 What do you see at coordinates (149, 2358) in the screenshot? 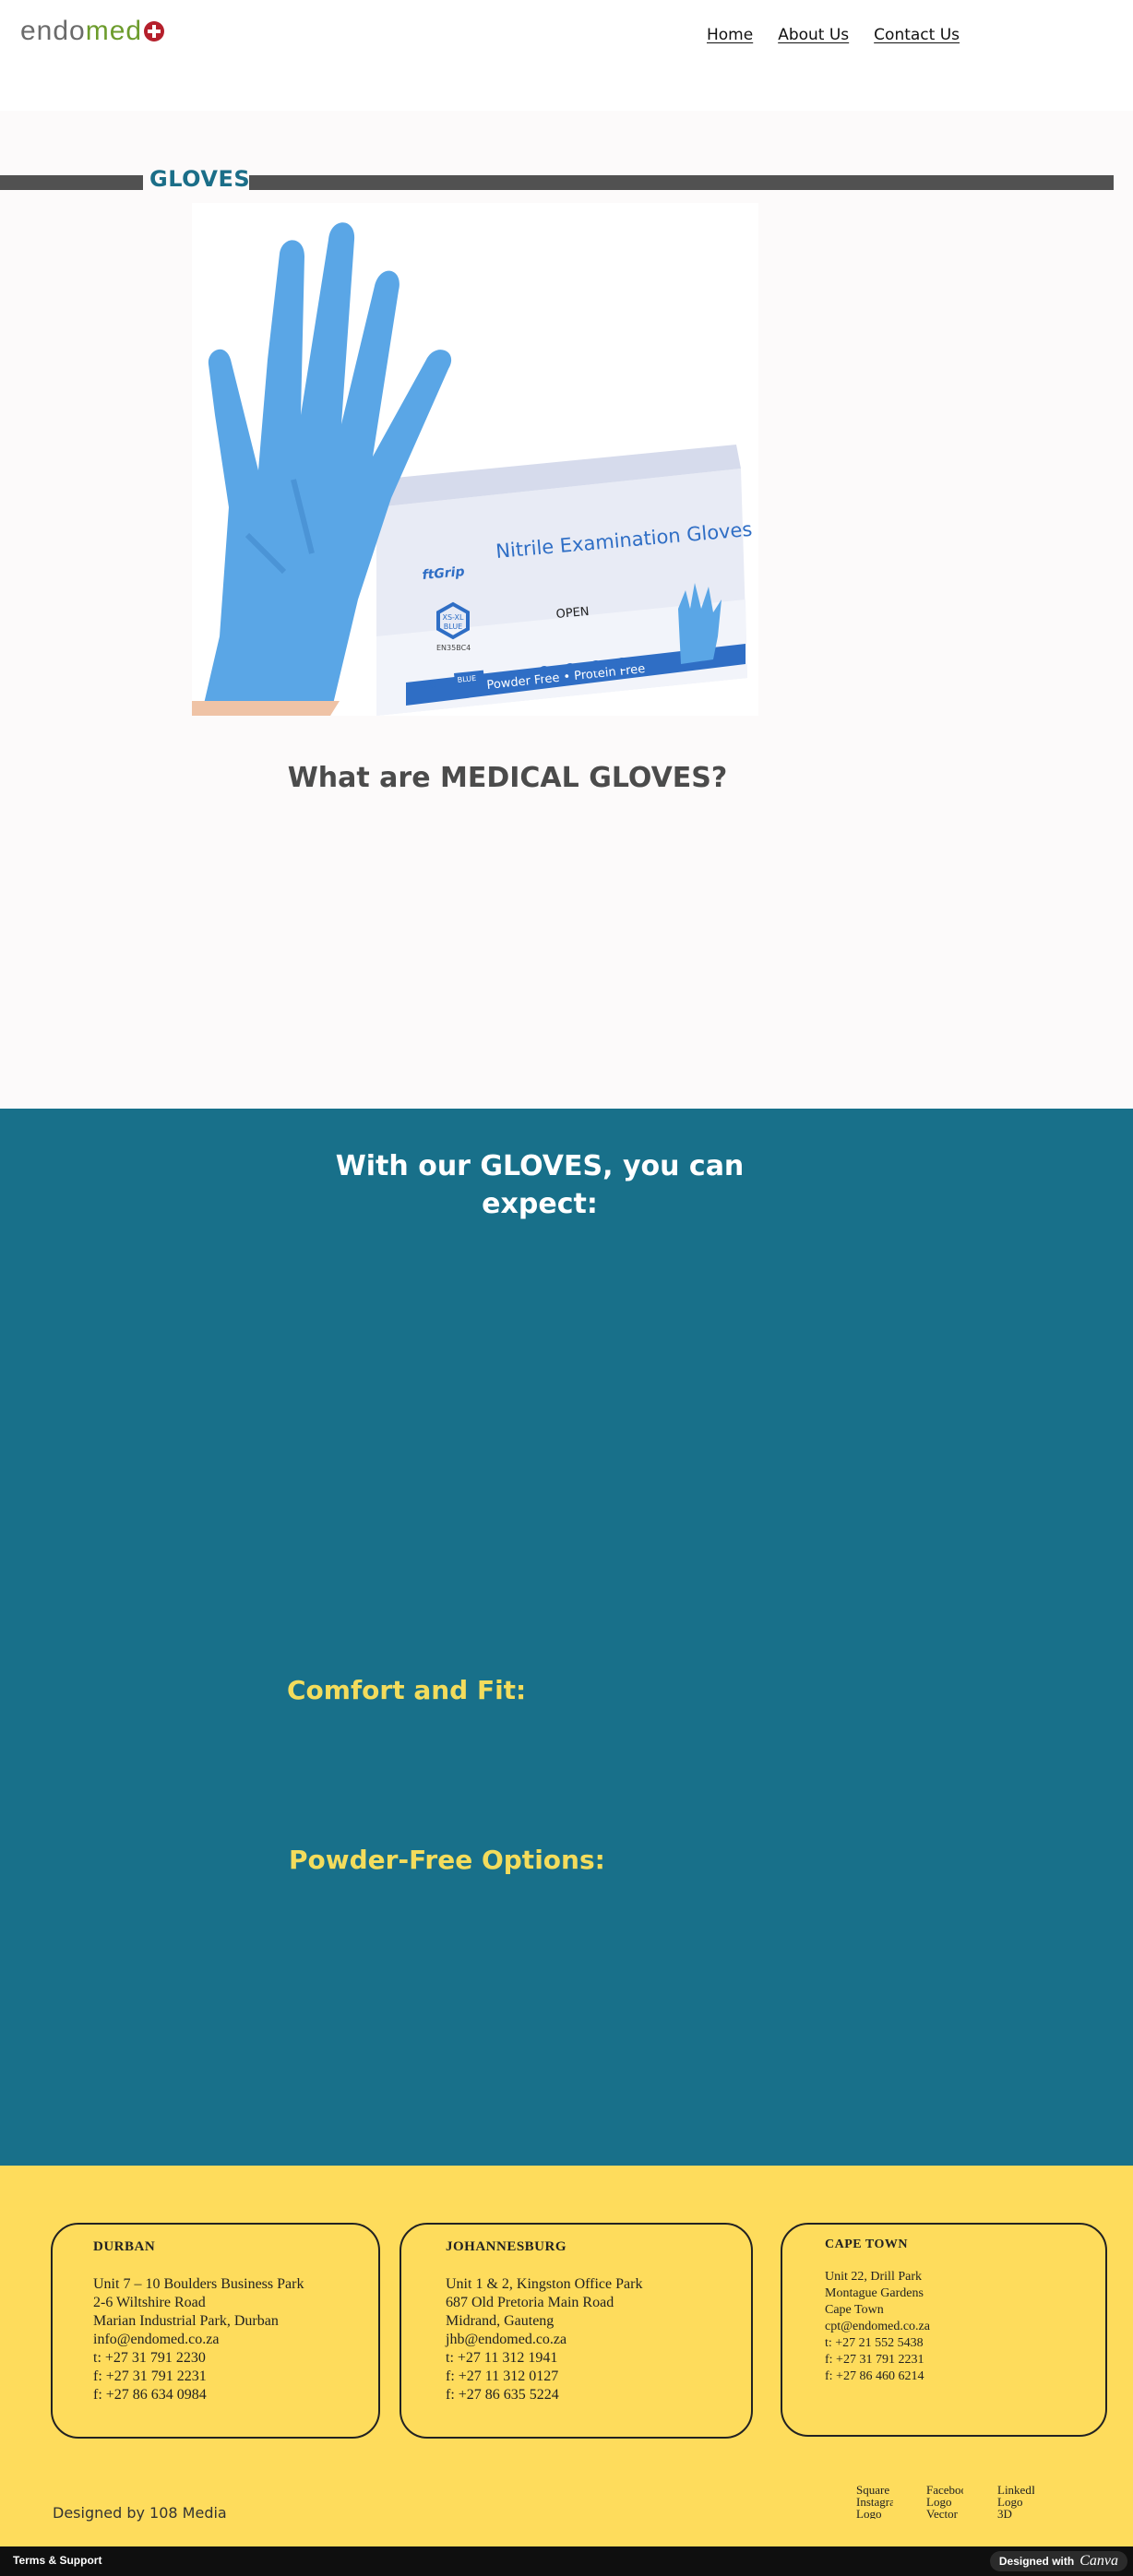
I see `office-phone: t: +27 31 791 2230` at bounding box center [149, 2358].